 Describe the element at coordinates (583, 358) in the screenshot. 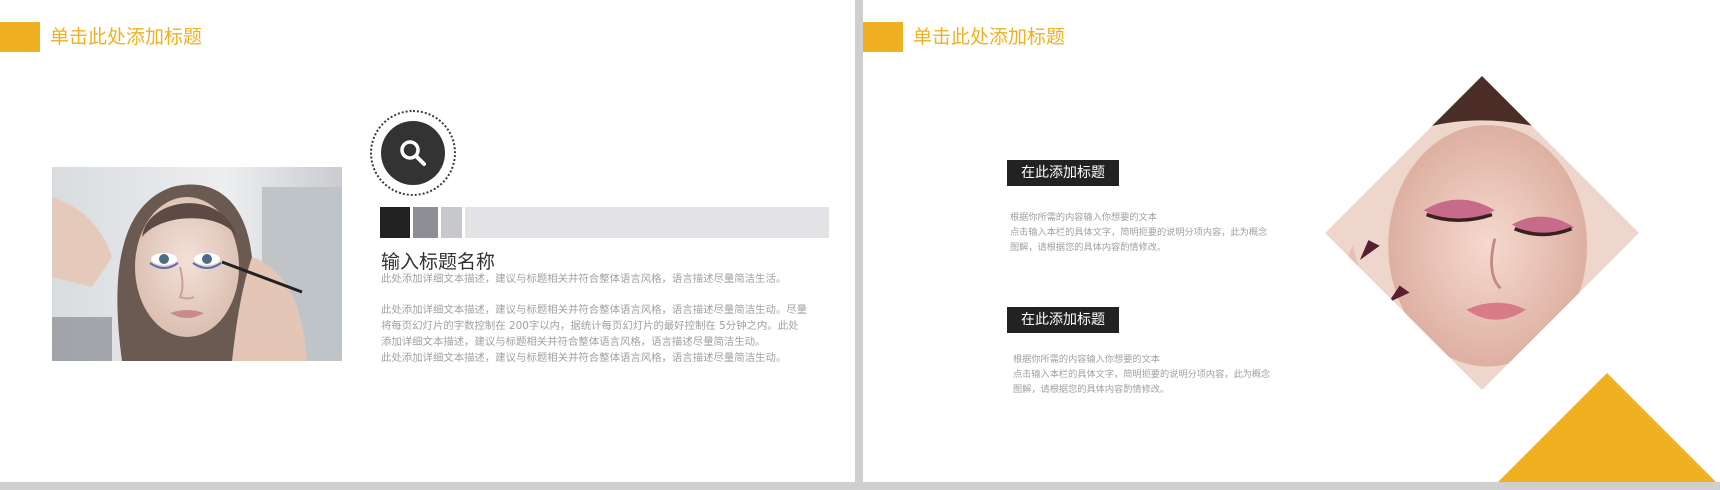

I see `paragraph-line: 此处添加详细文本描述，建议与标题相关并符合整体语言风格，语言描述尽量简洁生动。` at that location.